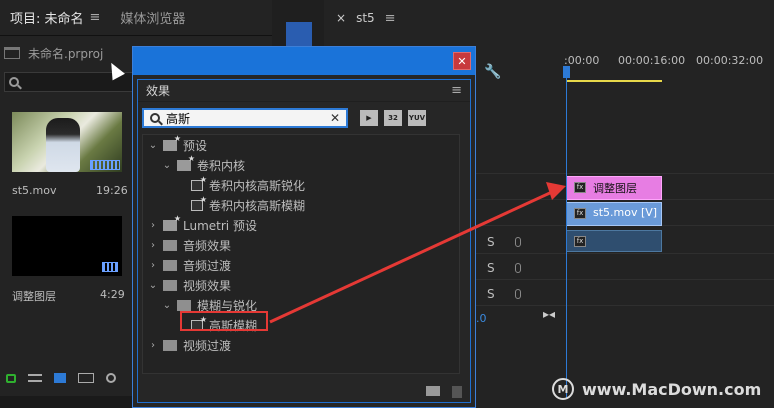 Image resolution: width=774 pixels, height=408 pixels. What do you see at coordinates (257, 185) in the screenshot?
I see `effects-tree-label: 卷积内核高斯锐化` at bounding box center [257, 185].